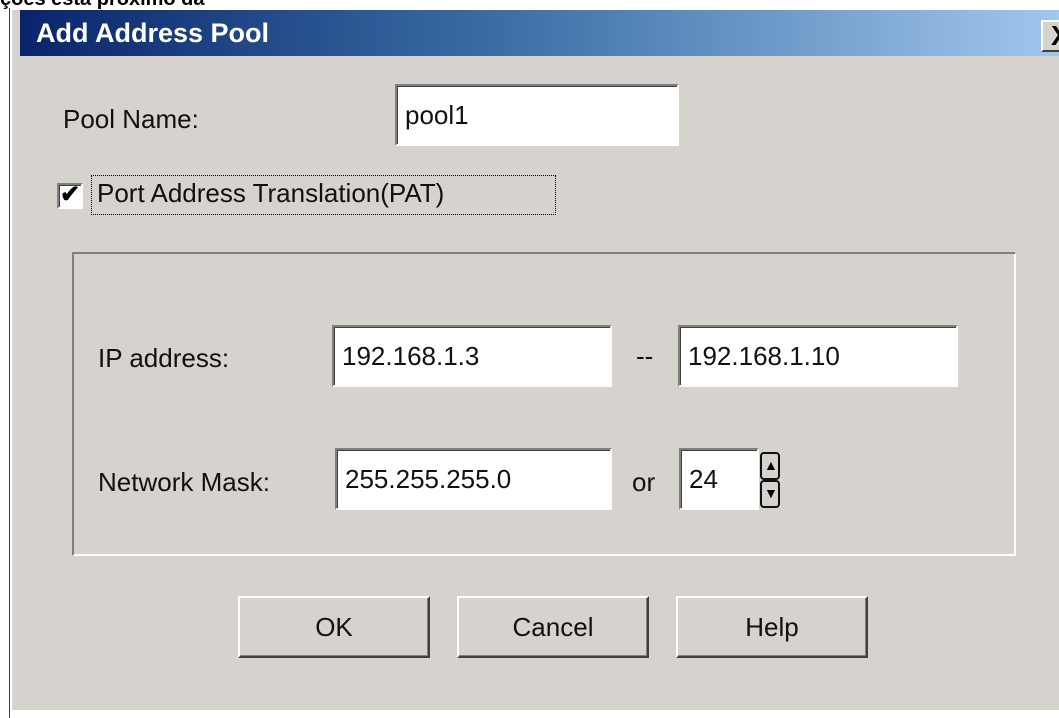 The height and width of the screenshot is (718, 1059). Describe the element at coordinates (1055, 36) in the screenshot. I see `close-icon: X` at that location.